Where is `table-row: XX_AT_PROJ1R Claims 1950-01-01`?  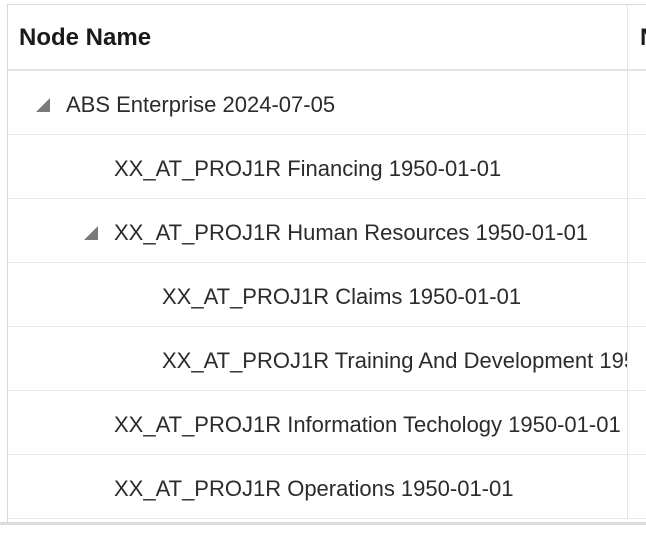
table-row: XX_AT_PROJ1R Claims 1950-01-01 is located at coordinates (327, 295).